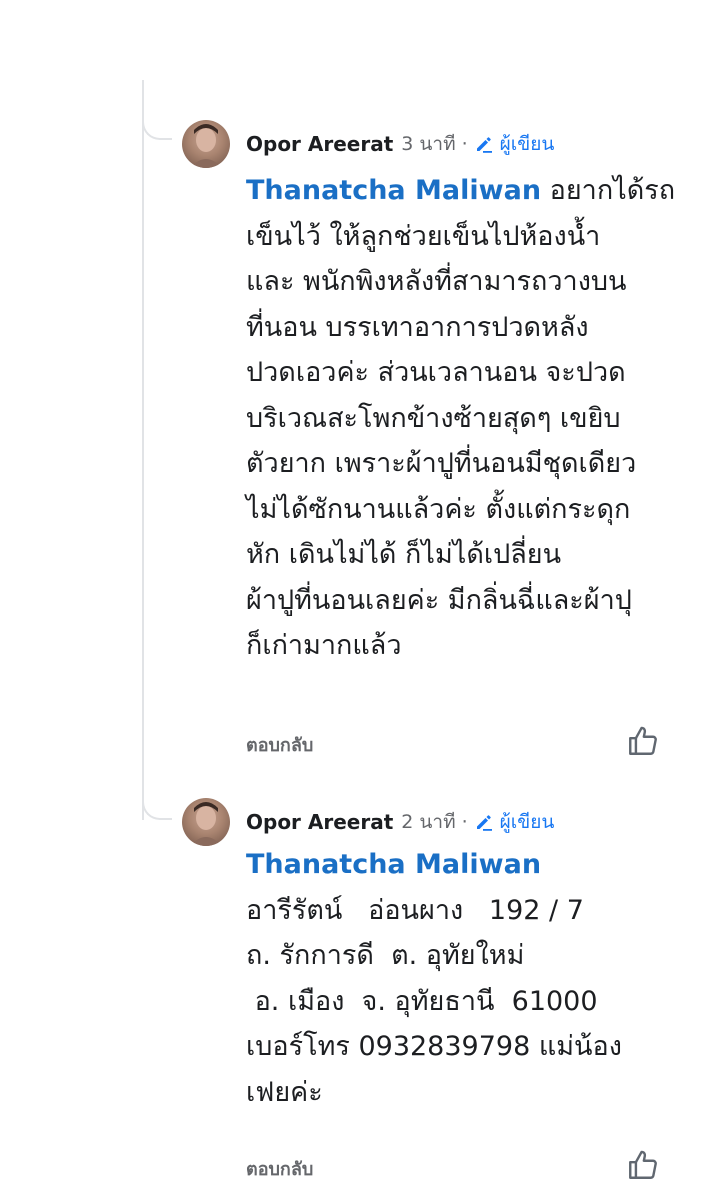  Describe the element at coordinates (428, 144) in the screenshot. I see `timestamp: 3 นาที` at that location.